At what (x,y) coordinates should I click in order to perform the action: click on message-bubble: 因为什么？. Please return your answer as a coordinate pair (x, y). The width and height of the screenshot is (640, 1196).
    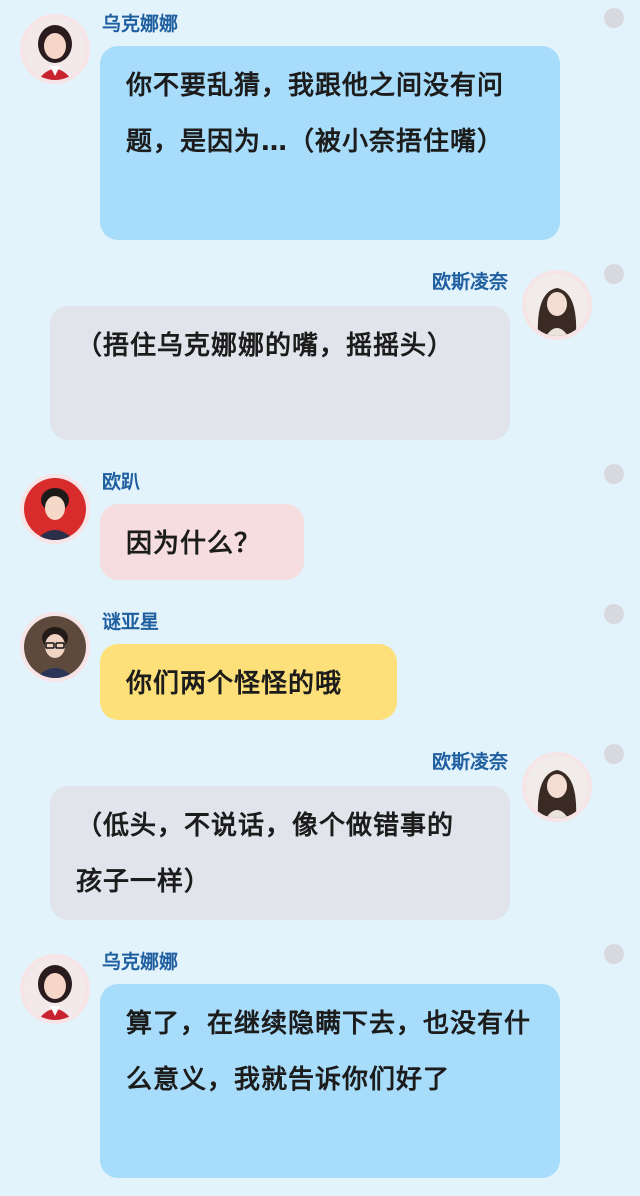
    Looking at the image, I should click on (202, 542).